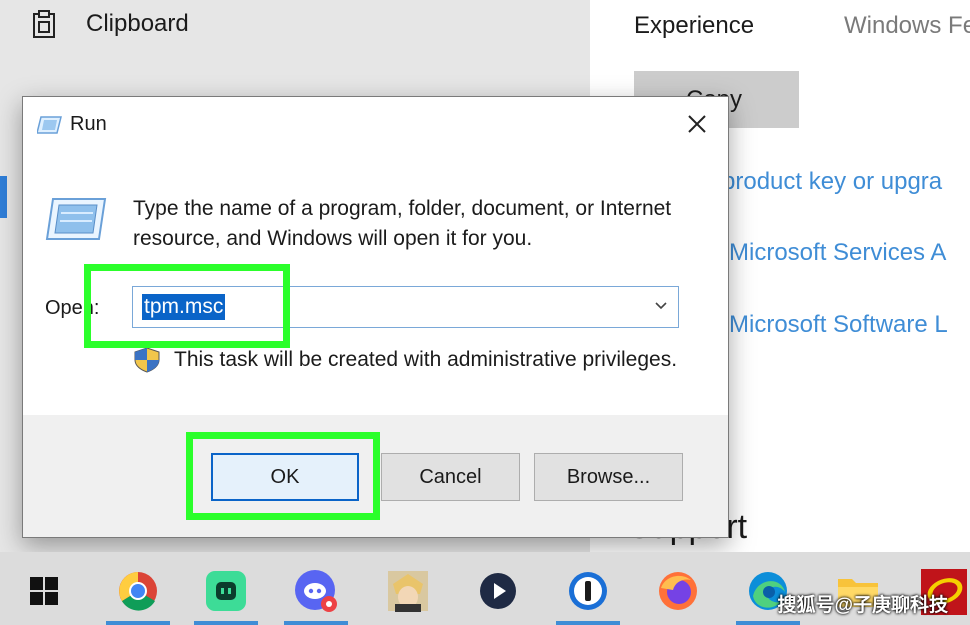 The height and width of the screenshot is (625, 970). What do you see at coordinates (828, 325) in the screenshot?
I see `microsoft-software-link: e Microsoft Software L` at bounding box center [828, 325].